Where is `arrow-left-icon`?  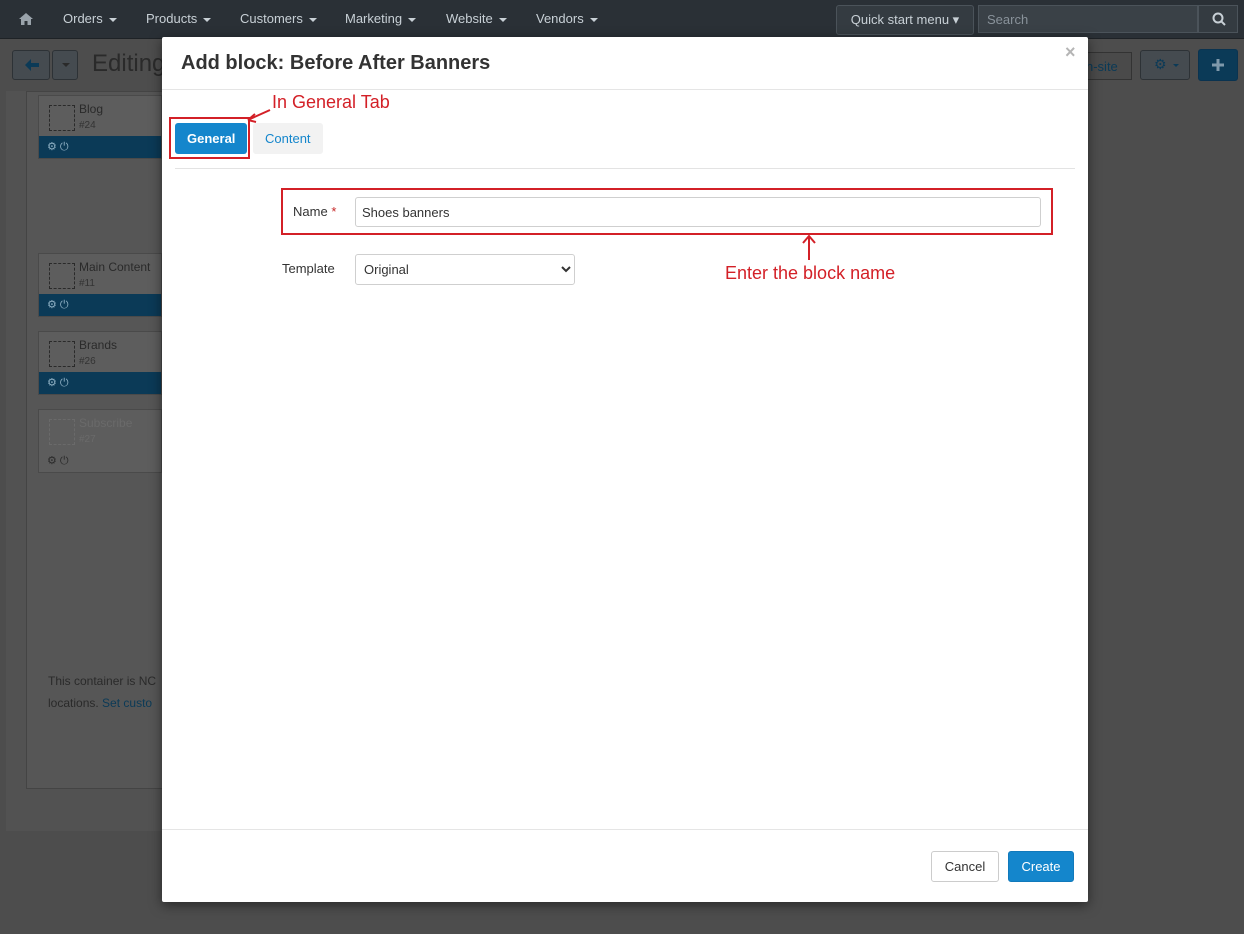 arrow-left-icon is located at coordinates (32, 65).